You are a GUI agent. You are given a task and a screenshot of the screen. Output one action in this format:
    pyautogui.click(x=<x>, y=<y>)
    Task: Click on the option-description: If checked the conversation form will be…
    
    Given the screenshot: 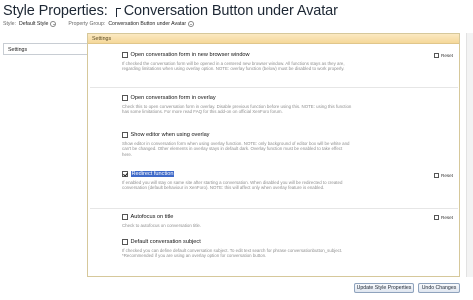 What is the action you would take?
    pyautogui.click(x=233, y=66)
    